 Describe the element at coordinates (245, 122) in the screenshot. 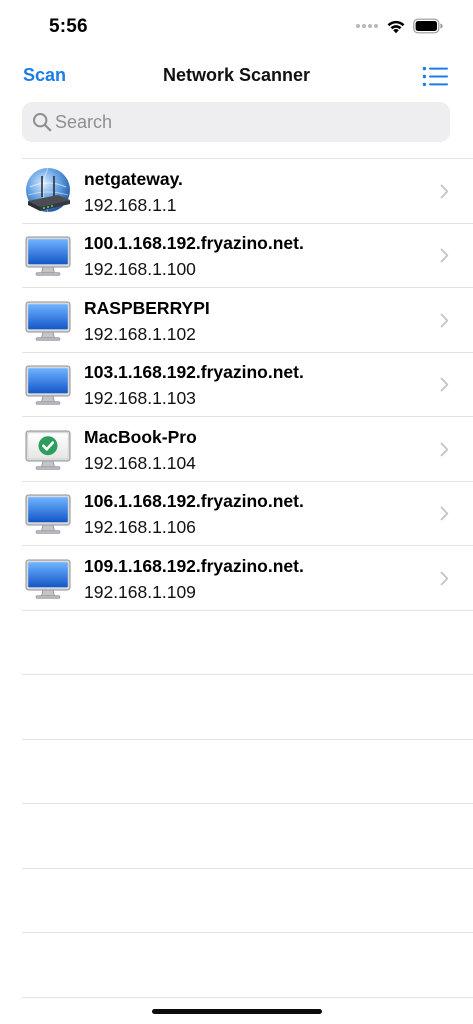

I see `search-input` at that location.